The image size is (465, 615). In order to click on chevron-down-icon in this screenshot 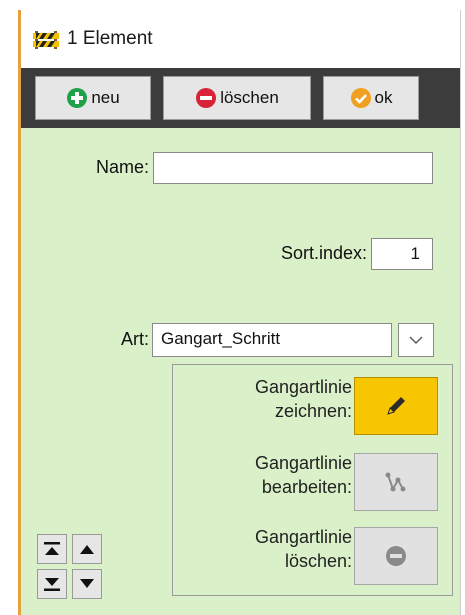, I will do `click(416, 340)`.